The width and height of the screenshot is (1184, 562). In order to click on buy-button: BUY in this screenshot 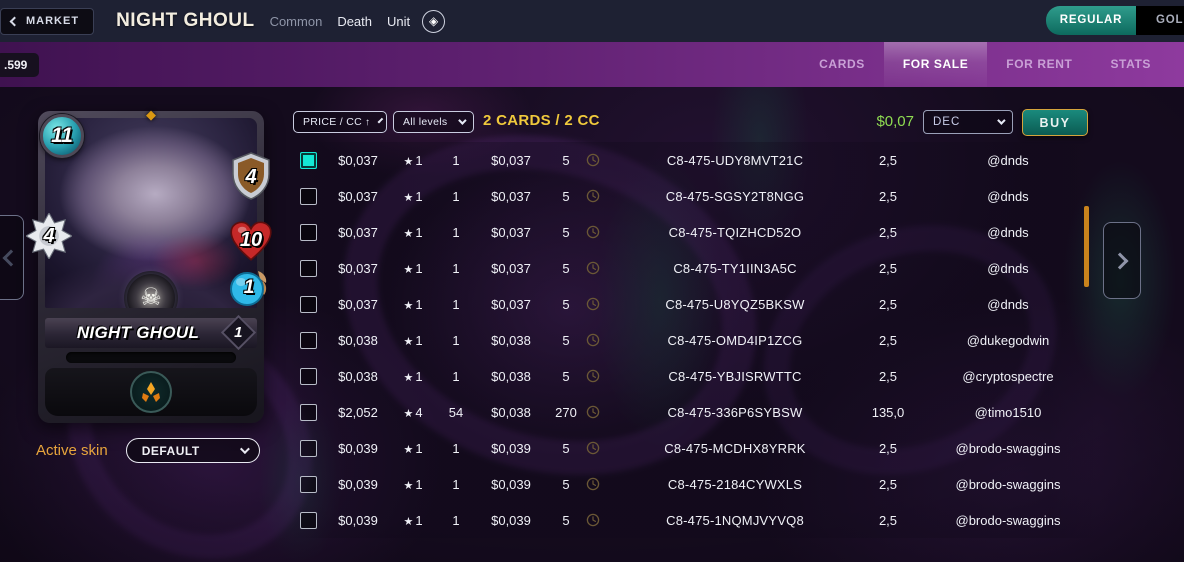, I will do `click(1055, 122)`.